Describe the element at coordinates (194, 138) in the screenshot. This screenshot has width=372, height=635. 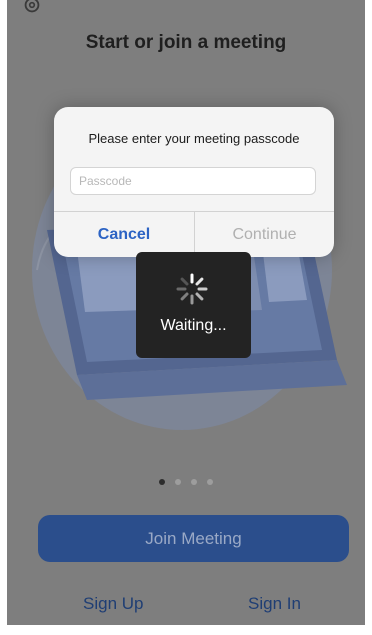
I see `dialog-message: Please enter your meeting passcode` at that location.